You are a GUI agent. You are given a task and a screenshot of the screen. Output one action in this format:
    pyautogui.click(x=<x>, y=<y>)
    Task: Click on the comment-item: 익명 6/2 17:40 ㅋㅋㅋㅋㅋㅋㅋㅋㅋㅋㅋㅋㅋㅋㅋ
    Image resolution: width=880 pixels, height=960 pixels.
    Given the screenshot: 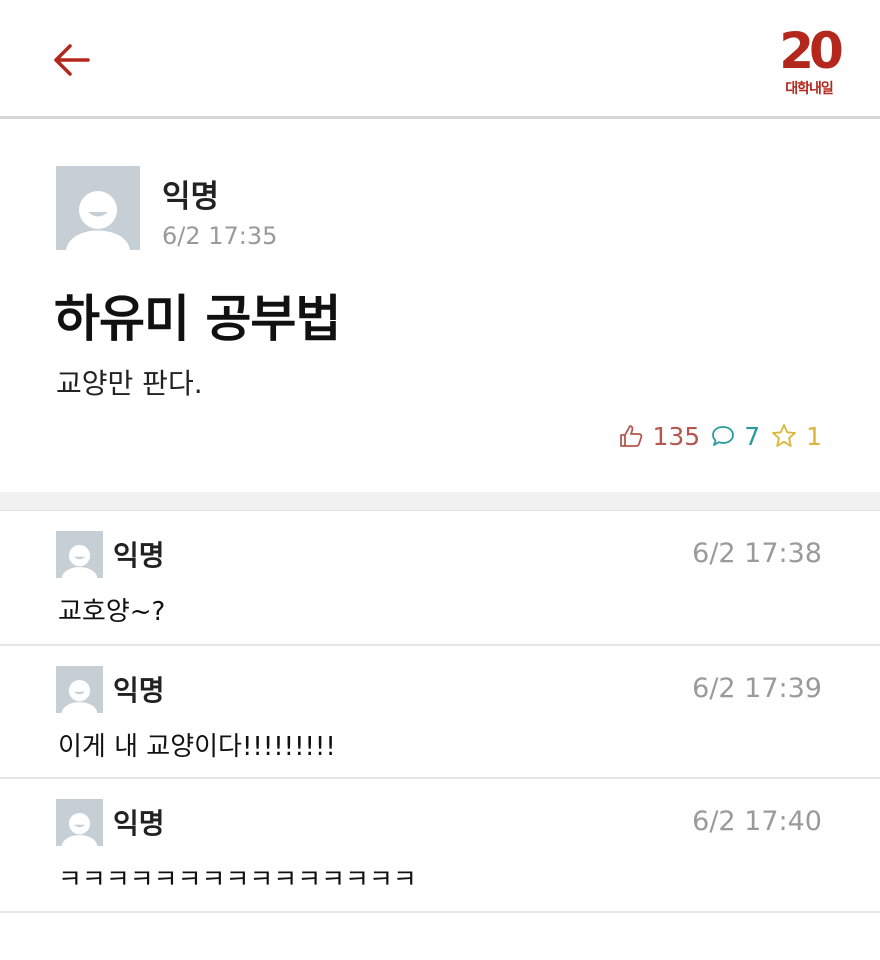 What is the action you would take?
    pyautogui.click(x=440, y=846)
    